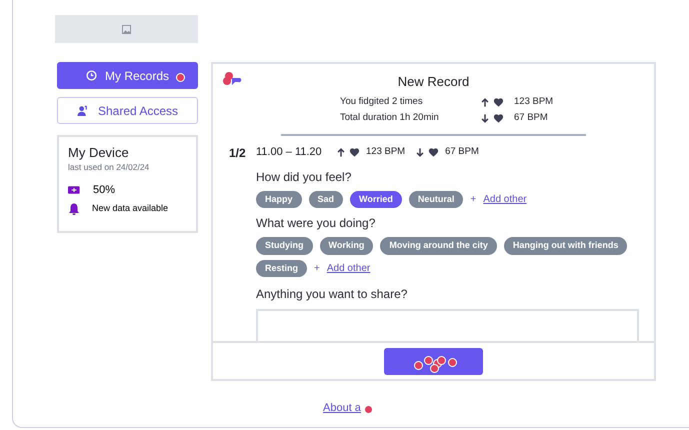 The height and width of the screenshot is (430, 689). Describe the element at coordinates (130, 209) in the screenshot. I see `notice-text: New data available` at that location.